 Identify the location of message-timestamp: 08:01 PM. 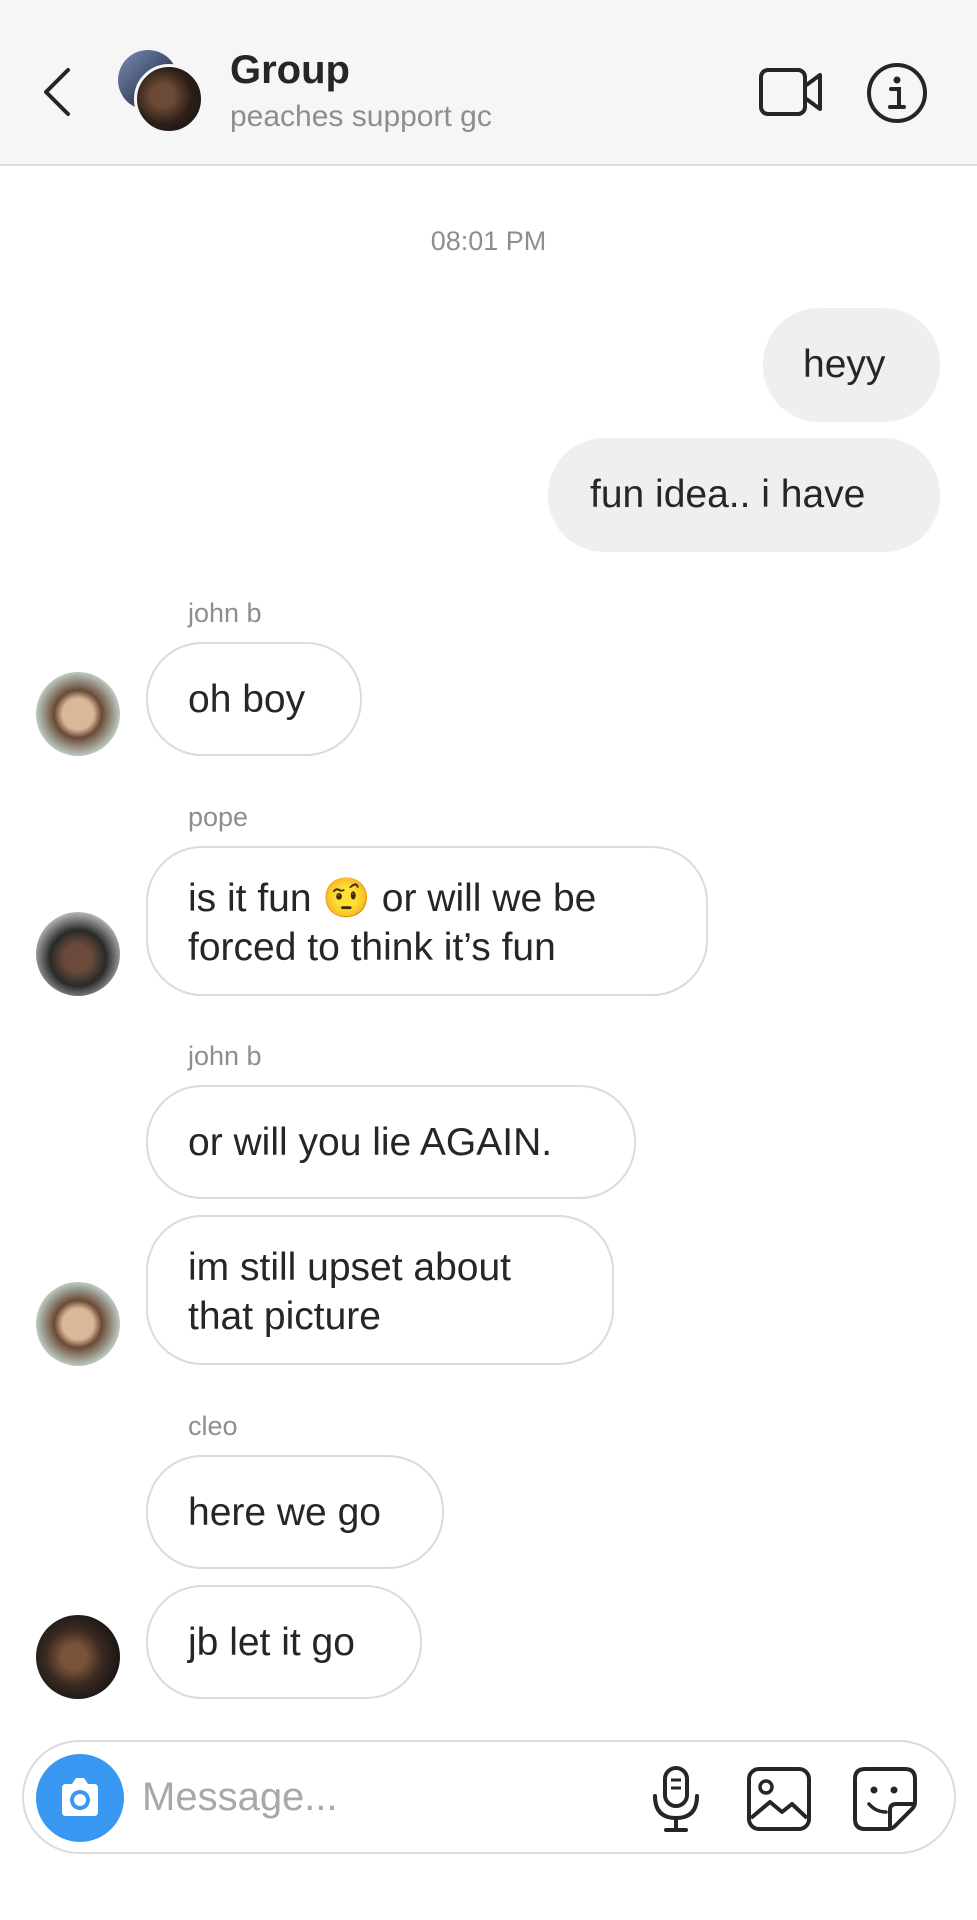
(488, 241).